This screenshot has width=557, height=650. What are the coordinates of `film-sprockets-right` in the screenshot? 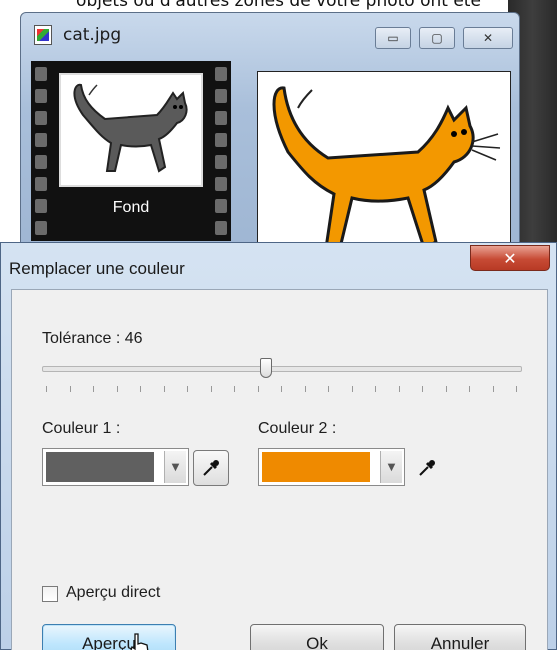 It's located at (221, 151).